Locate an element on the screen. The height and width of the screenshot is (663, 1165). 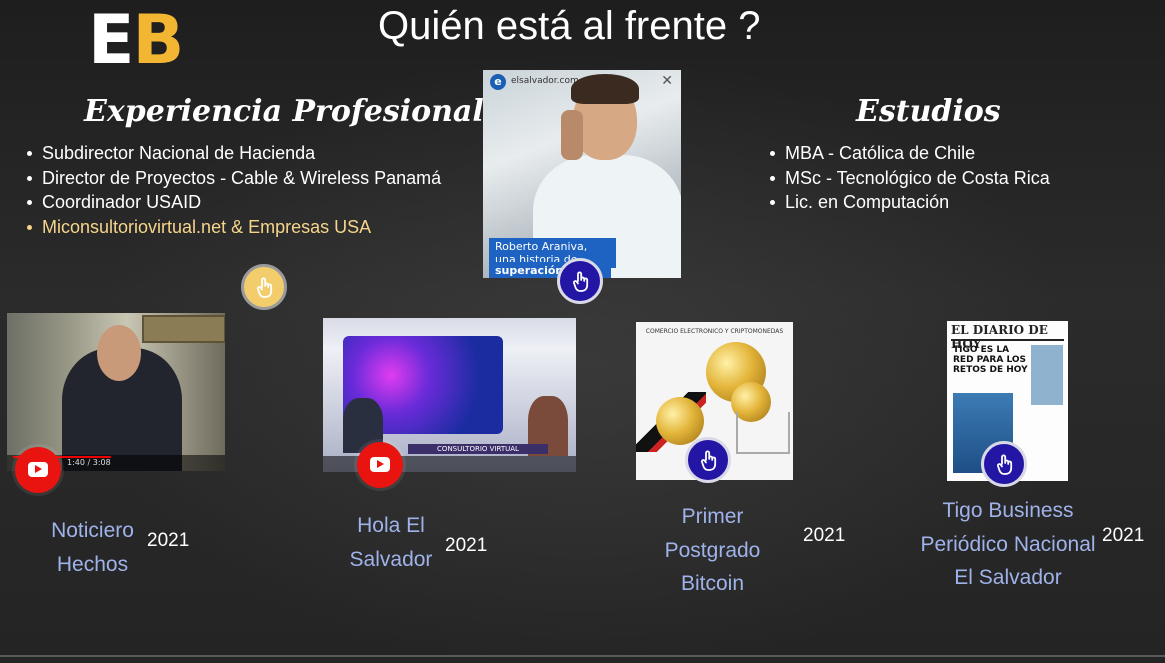
eb-logo: EB is located at coordinates (136, 40).